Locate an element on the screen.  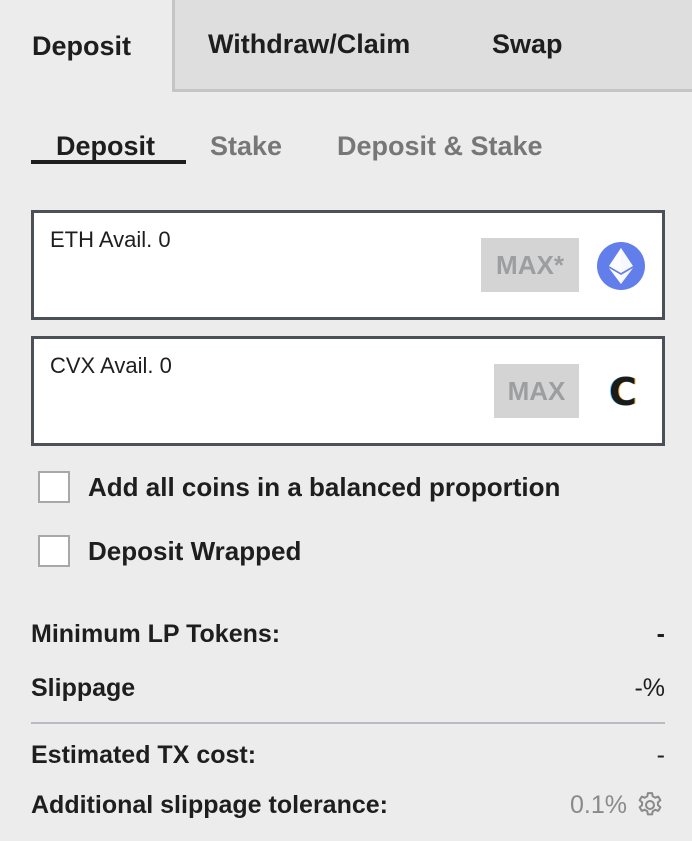
min-lp-row: Minimum LP Tokens: - is located at coordinates (348, 634).